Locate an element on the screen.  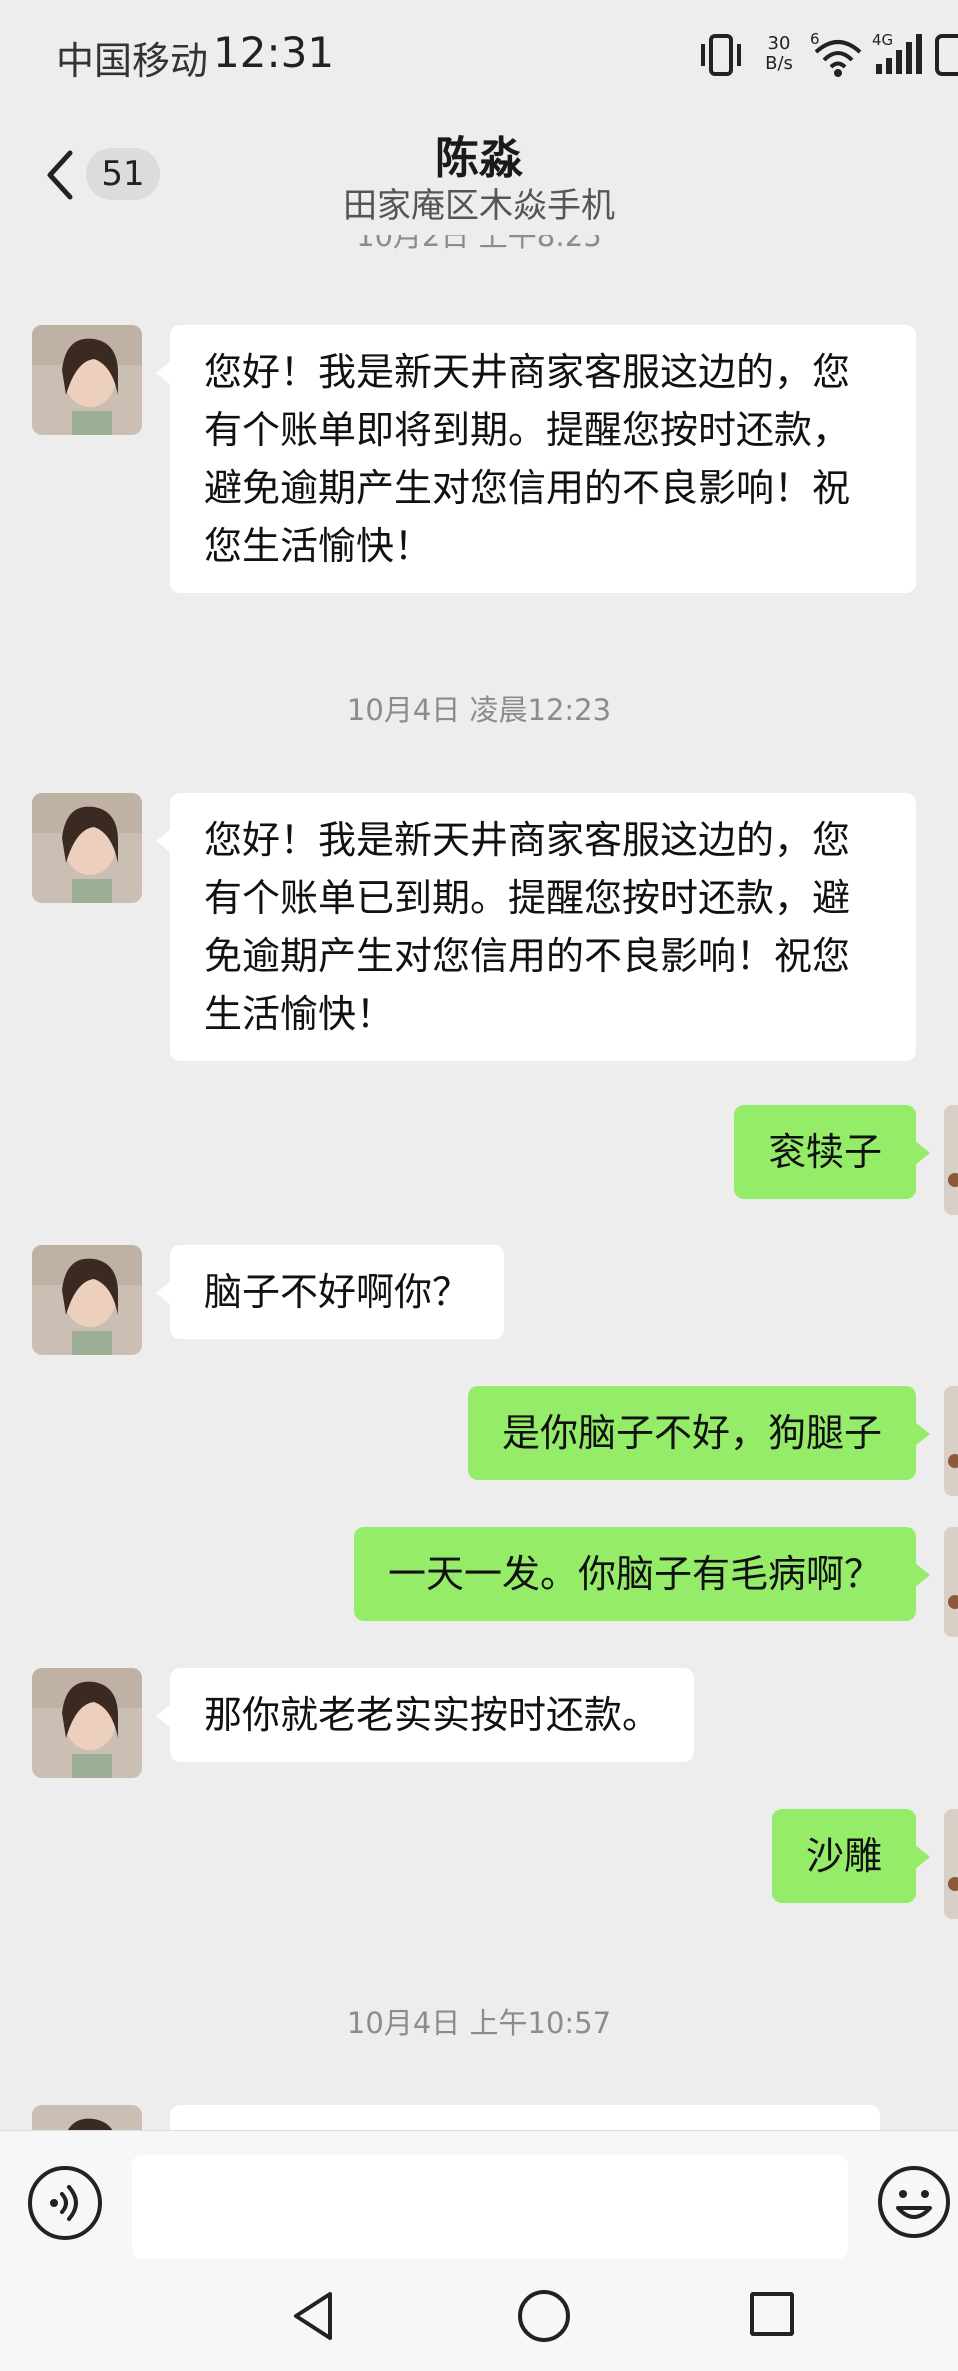
message-bubble-outgoing: 衮犊子 is located at coordinates (832, 1152).